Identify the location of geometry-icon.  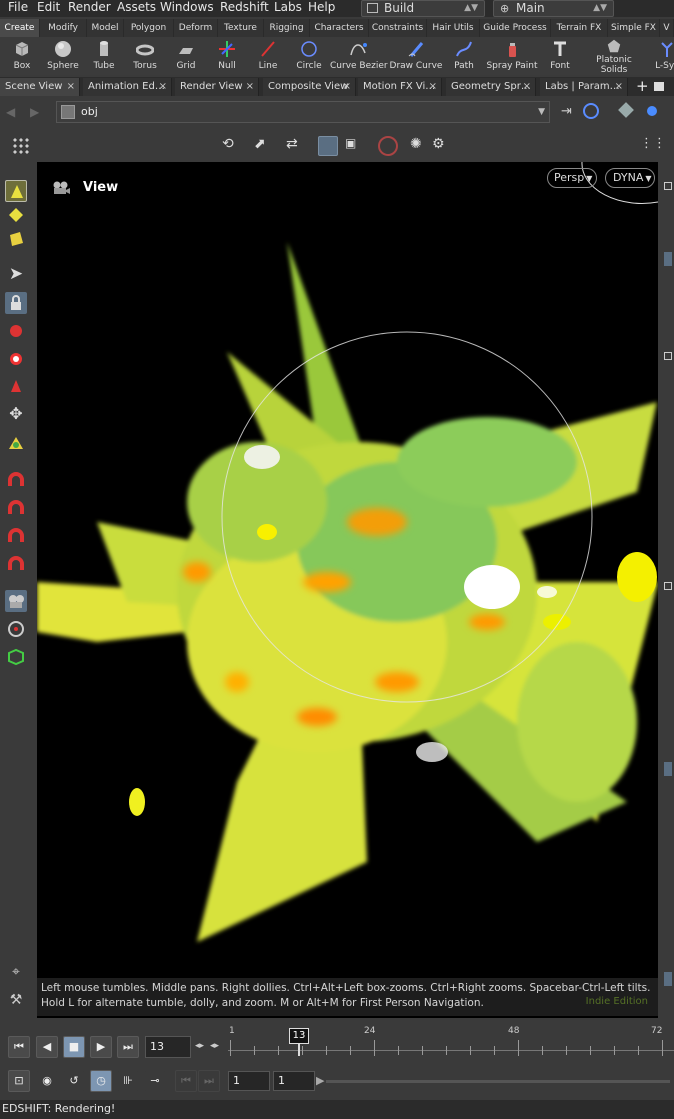
(626, 110).